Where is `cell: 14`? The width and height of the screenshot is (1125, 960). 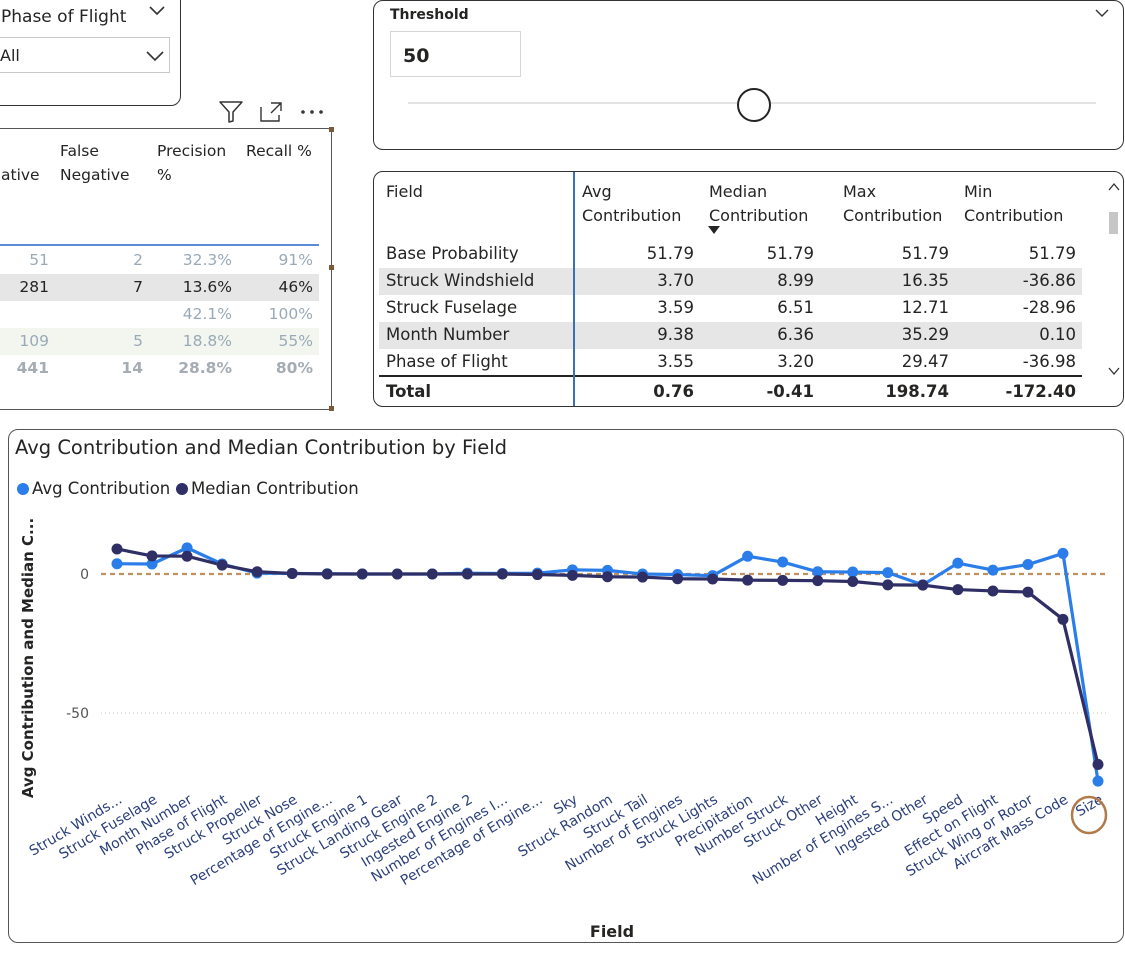
cell: 14 is located at coordinates (132, 368).